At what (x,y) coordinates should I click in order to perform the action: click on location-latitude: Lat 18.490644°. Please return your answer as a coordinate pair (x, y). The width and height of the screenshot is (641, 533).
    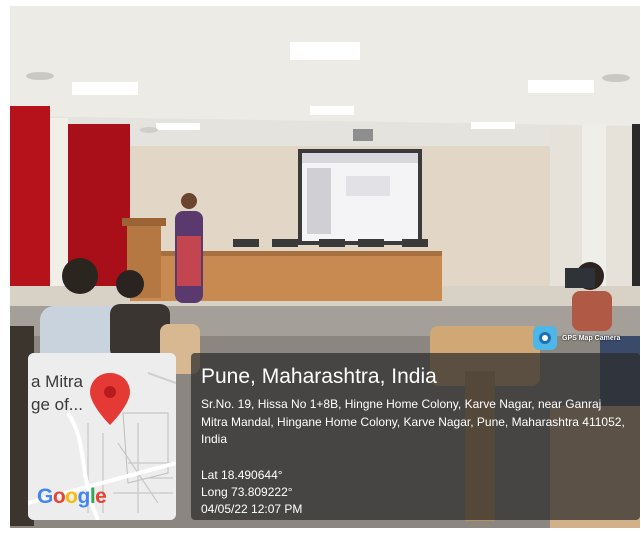
    Looking at the image, I should click on (242, 475).